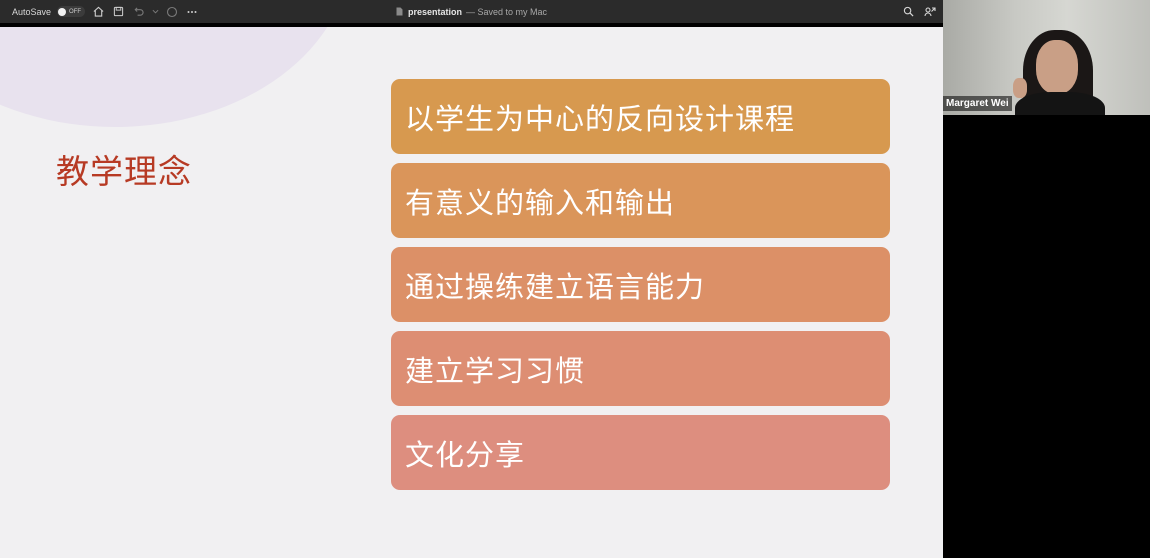  I want to click on slide-item-3: 通过操练建立语言能力, so click(640, 284).